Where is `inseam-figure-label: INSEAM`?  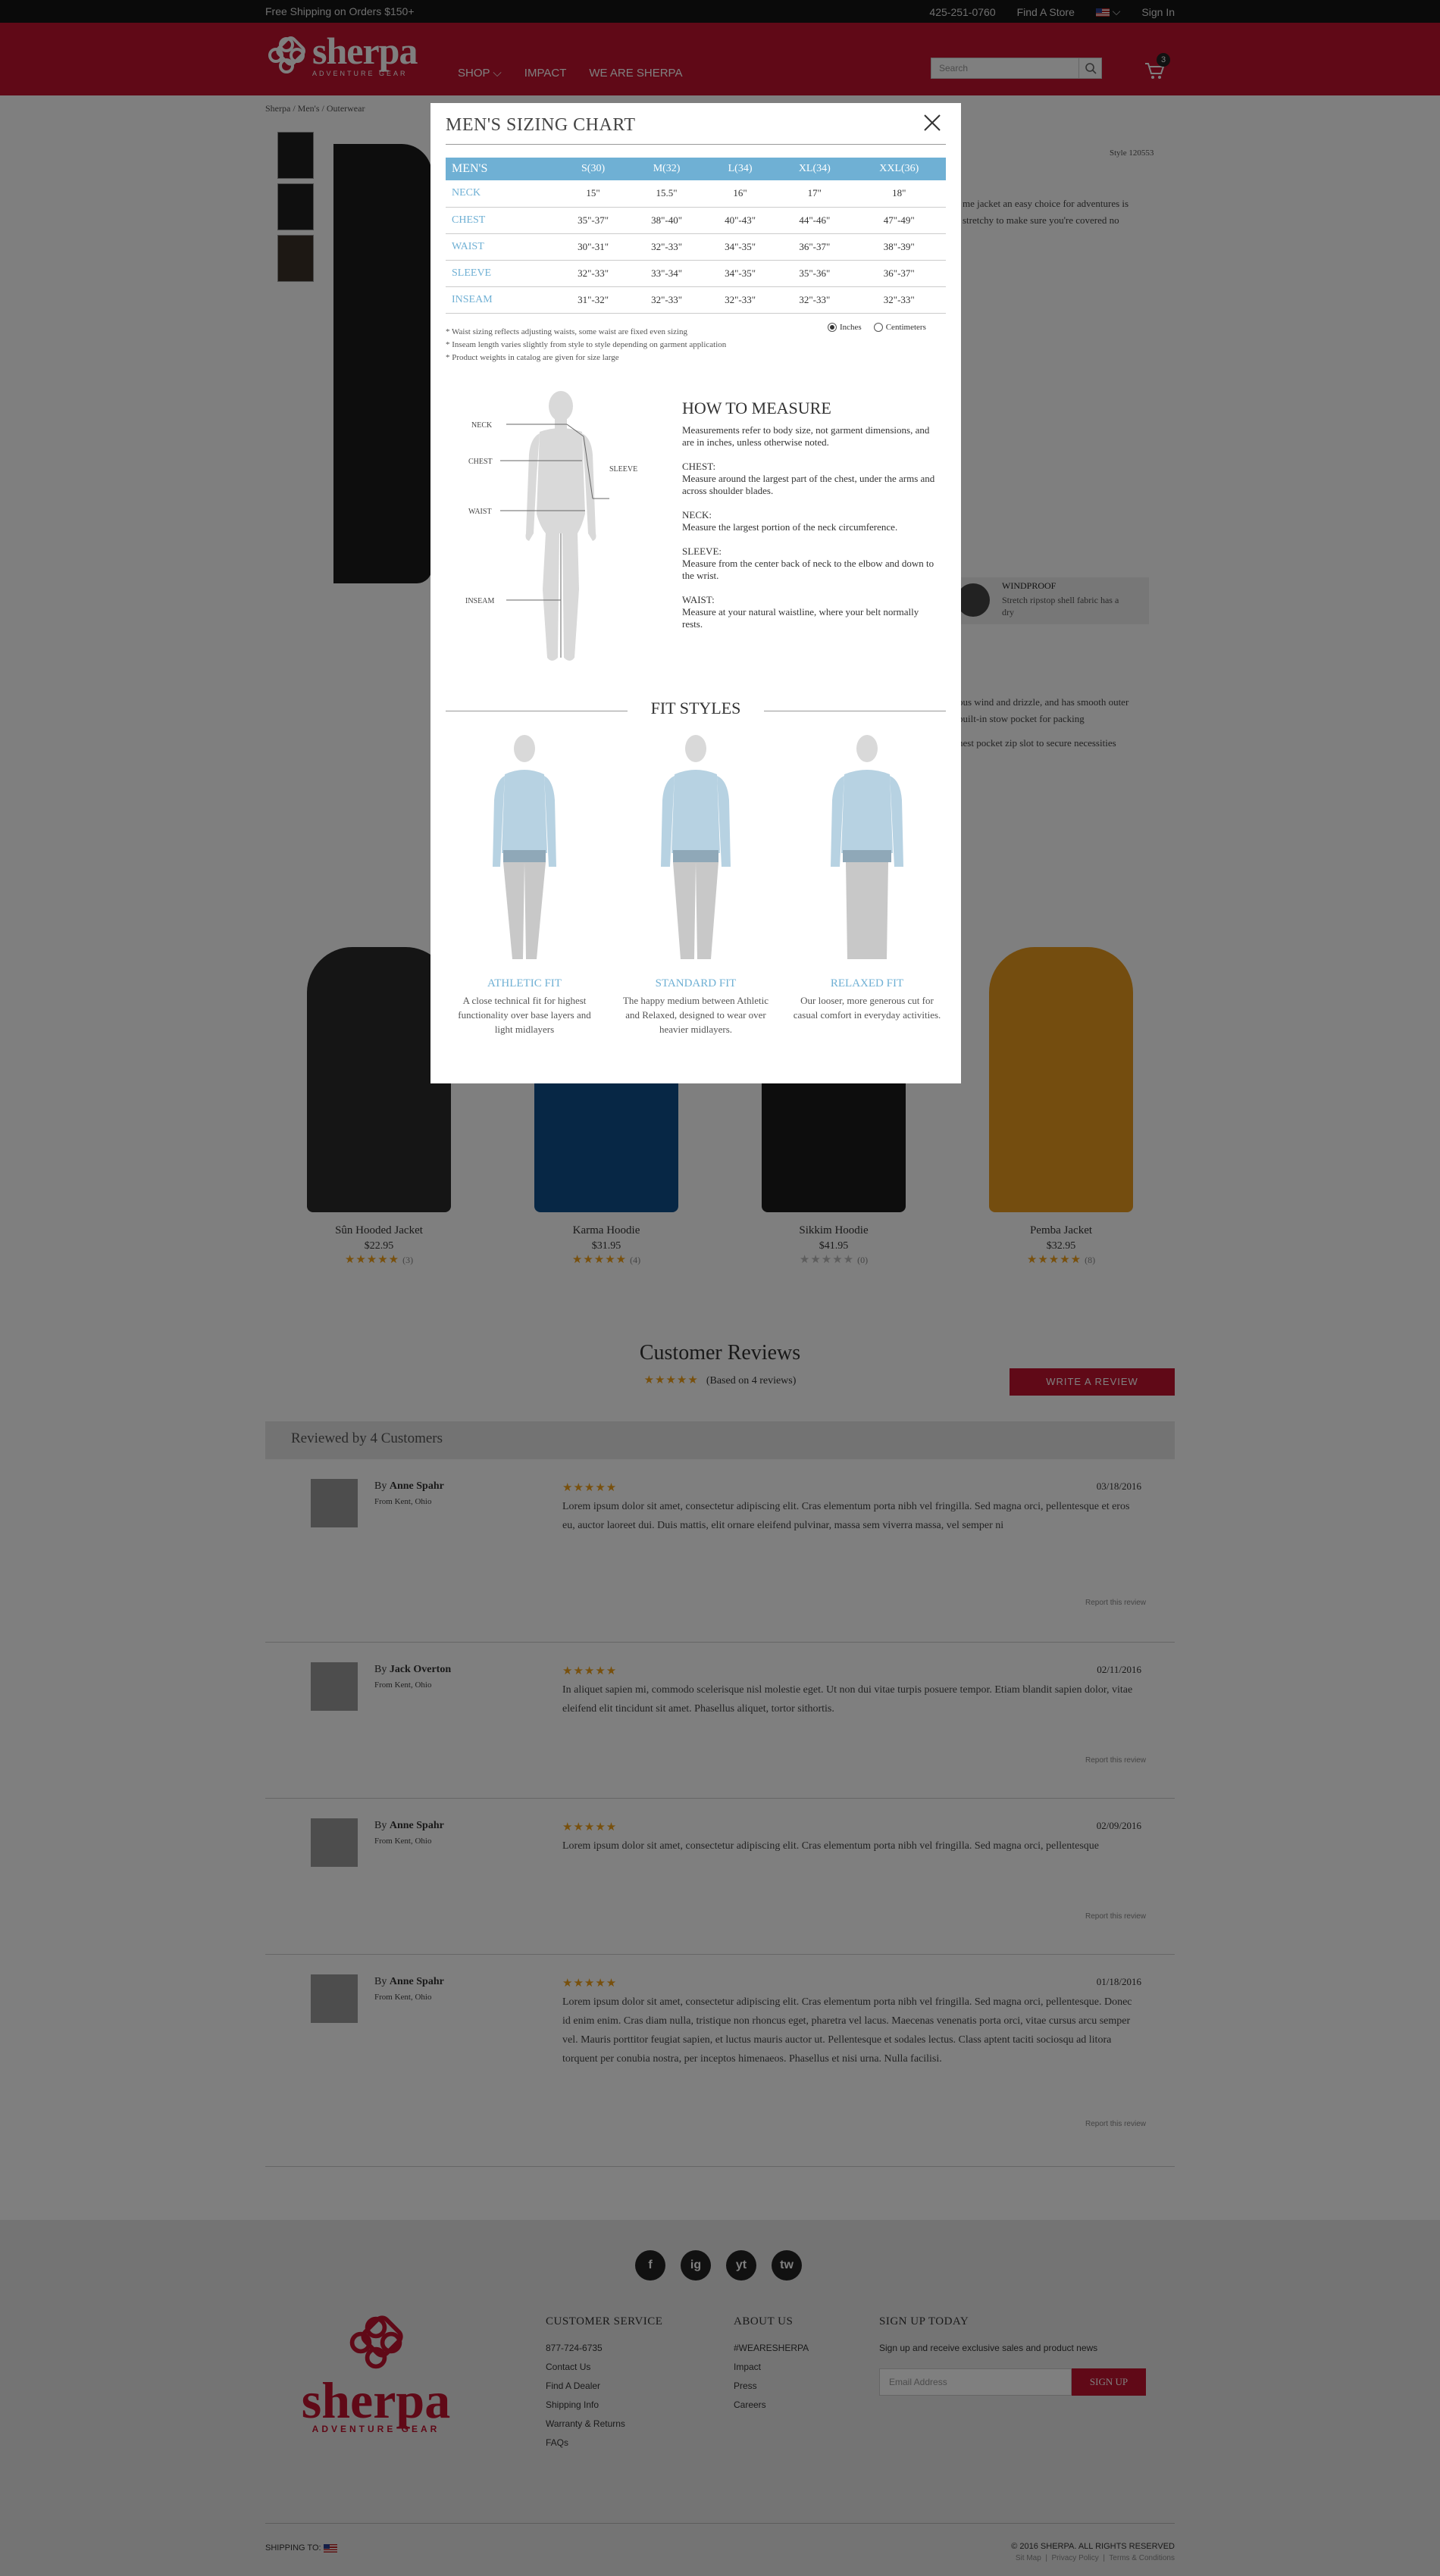 inseam-figure-label: INSEAM is located at coordinates (479, 601).